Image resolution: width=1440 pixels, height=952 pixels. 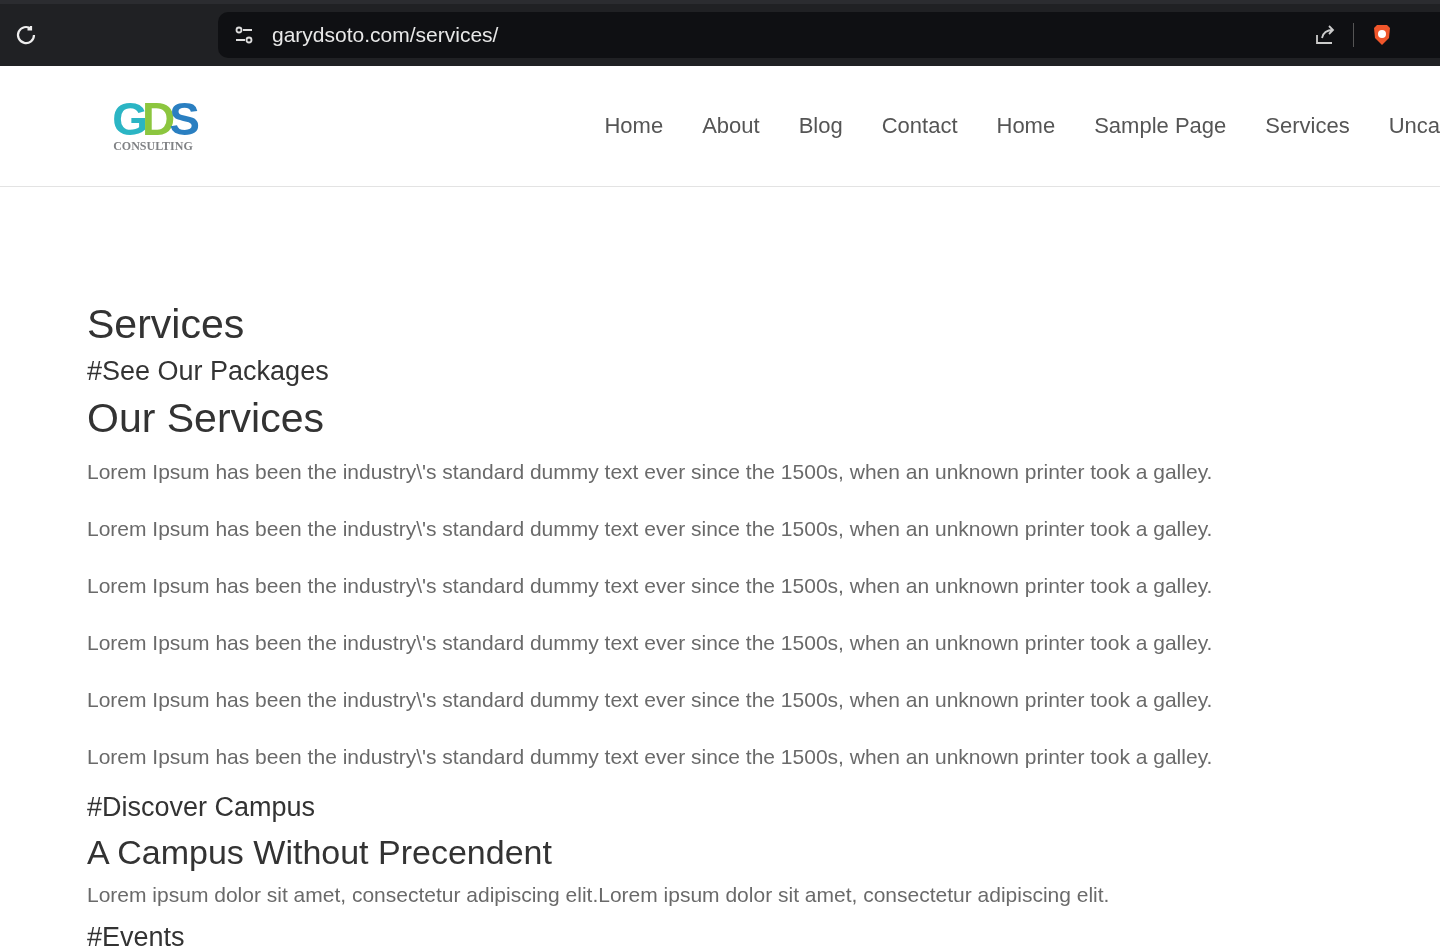 What do you see at coordinates (599, 895) in the screenshot?
I see `body-text: Lorem ipsum dolor sit amet, consectetur adipiscing elit.Lorem ipsum dolor sit amet, consectetur adipiscing elit.` at bounding box center [599, 895].